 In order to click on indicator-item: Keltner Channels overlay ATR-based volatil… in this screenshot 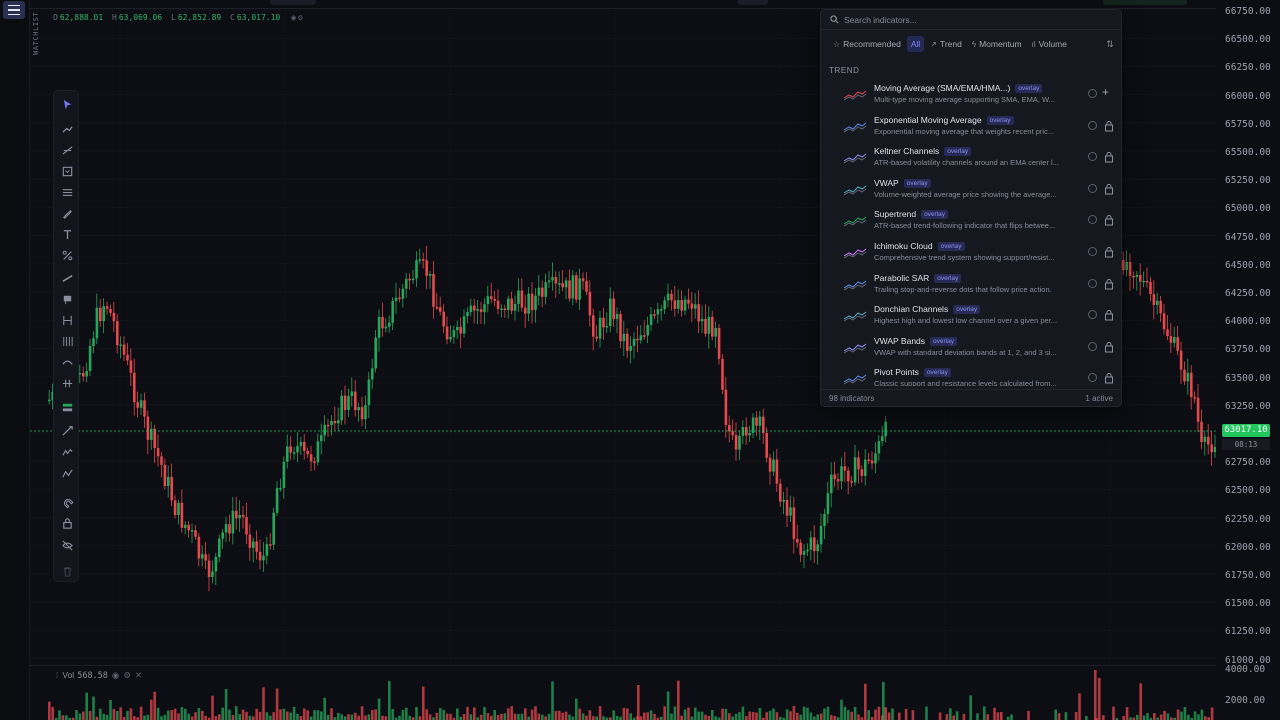, I will do `click(971, 159)`.